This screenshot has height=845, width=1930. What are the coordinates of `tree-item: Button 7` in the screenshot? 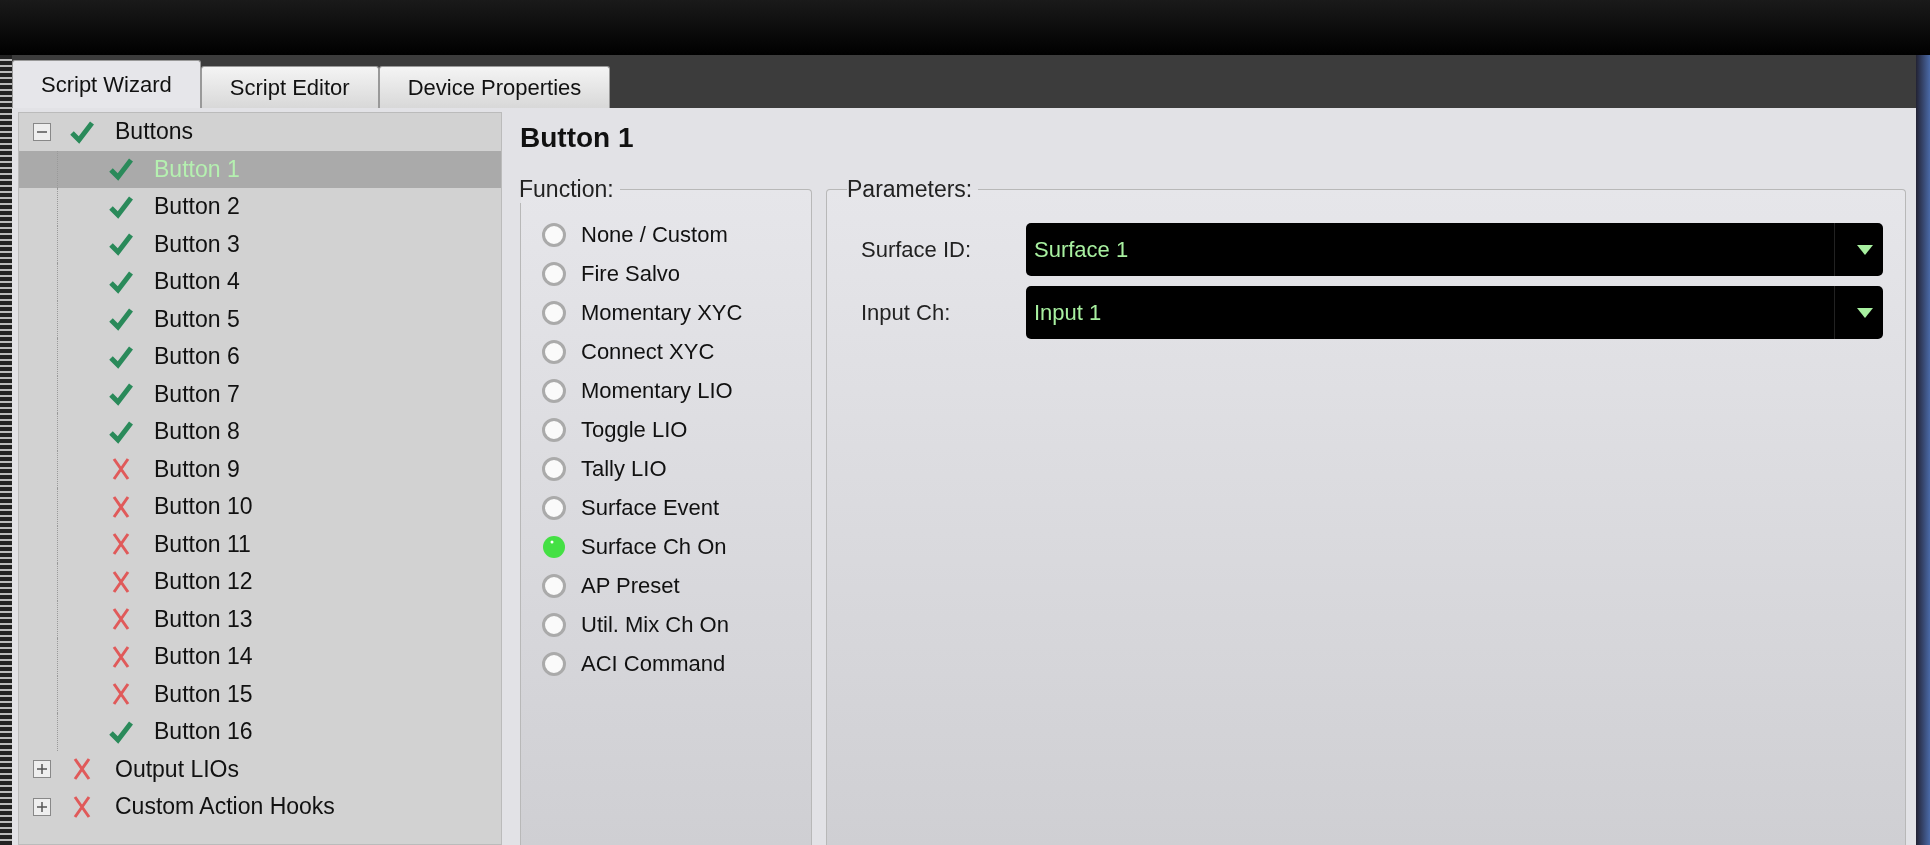 It's located at (260, 394).